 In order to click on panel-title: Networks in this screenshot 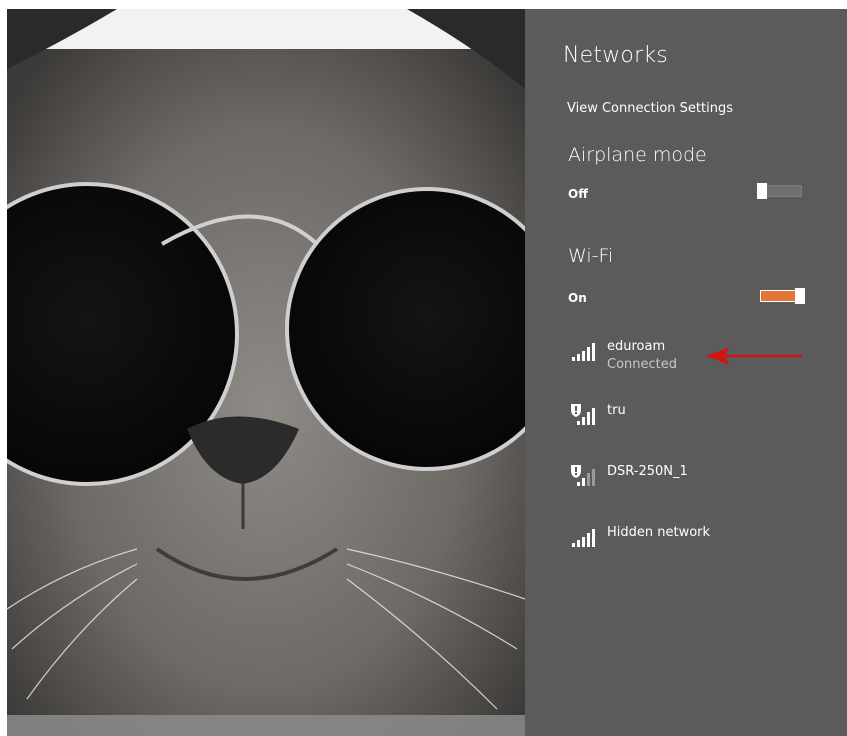, I will do `click(615, 55)`.